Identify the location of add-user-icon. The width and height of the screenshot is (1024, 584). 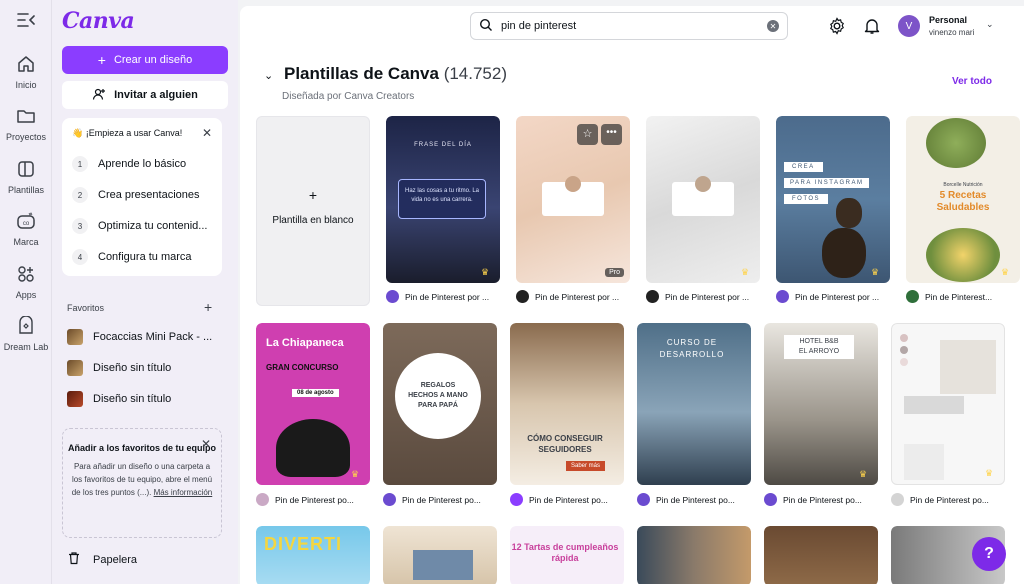
(99, 95).